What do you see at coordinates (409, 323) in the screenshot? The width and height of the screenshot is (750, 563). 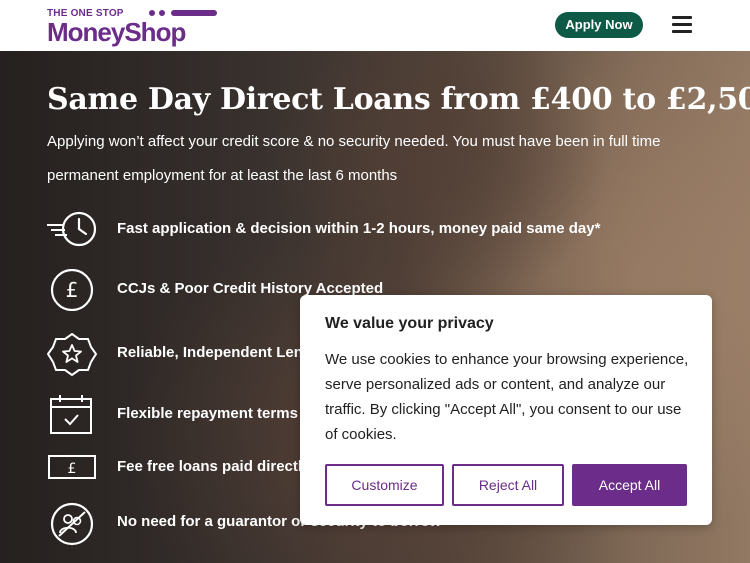 I see `cookie-title: We value your privacy` at bounding box center [409, 323].